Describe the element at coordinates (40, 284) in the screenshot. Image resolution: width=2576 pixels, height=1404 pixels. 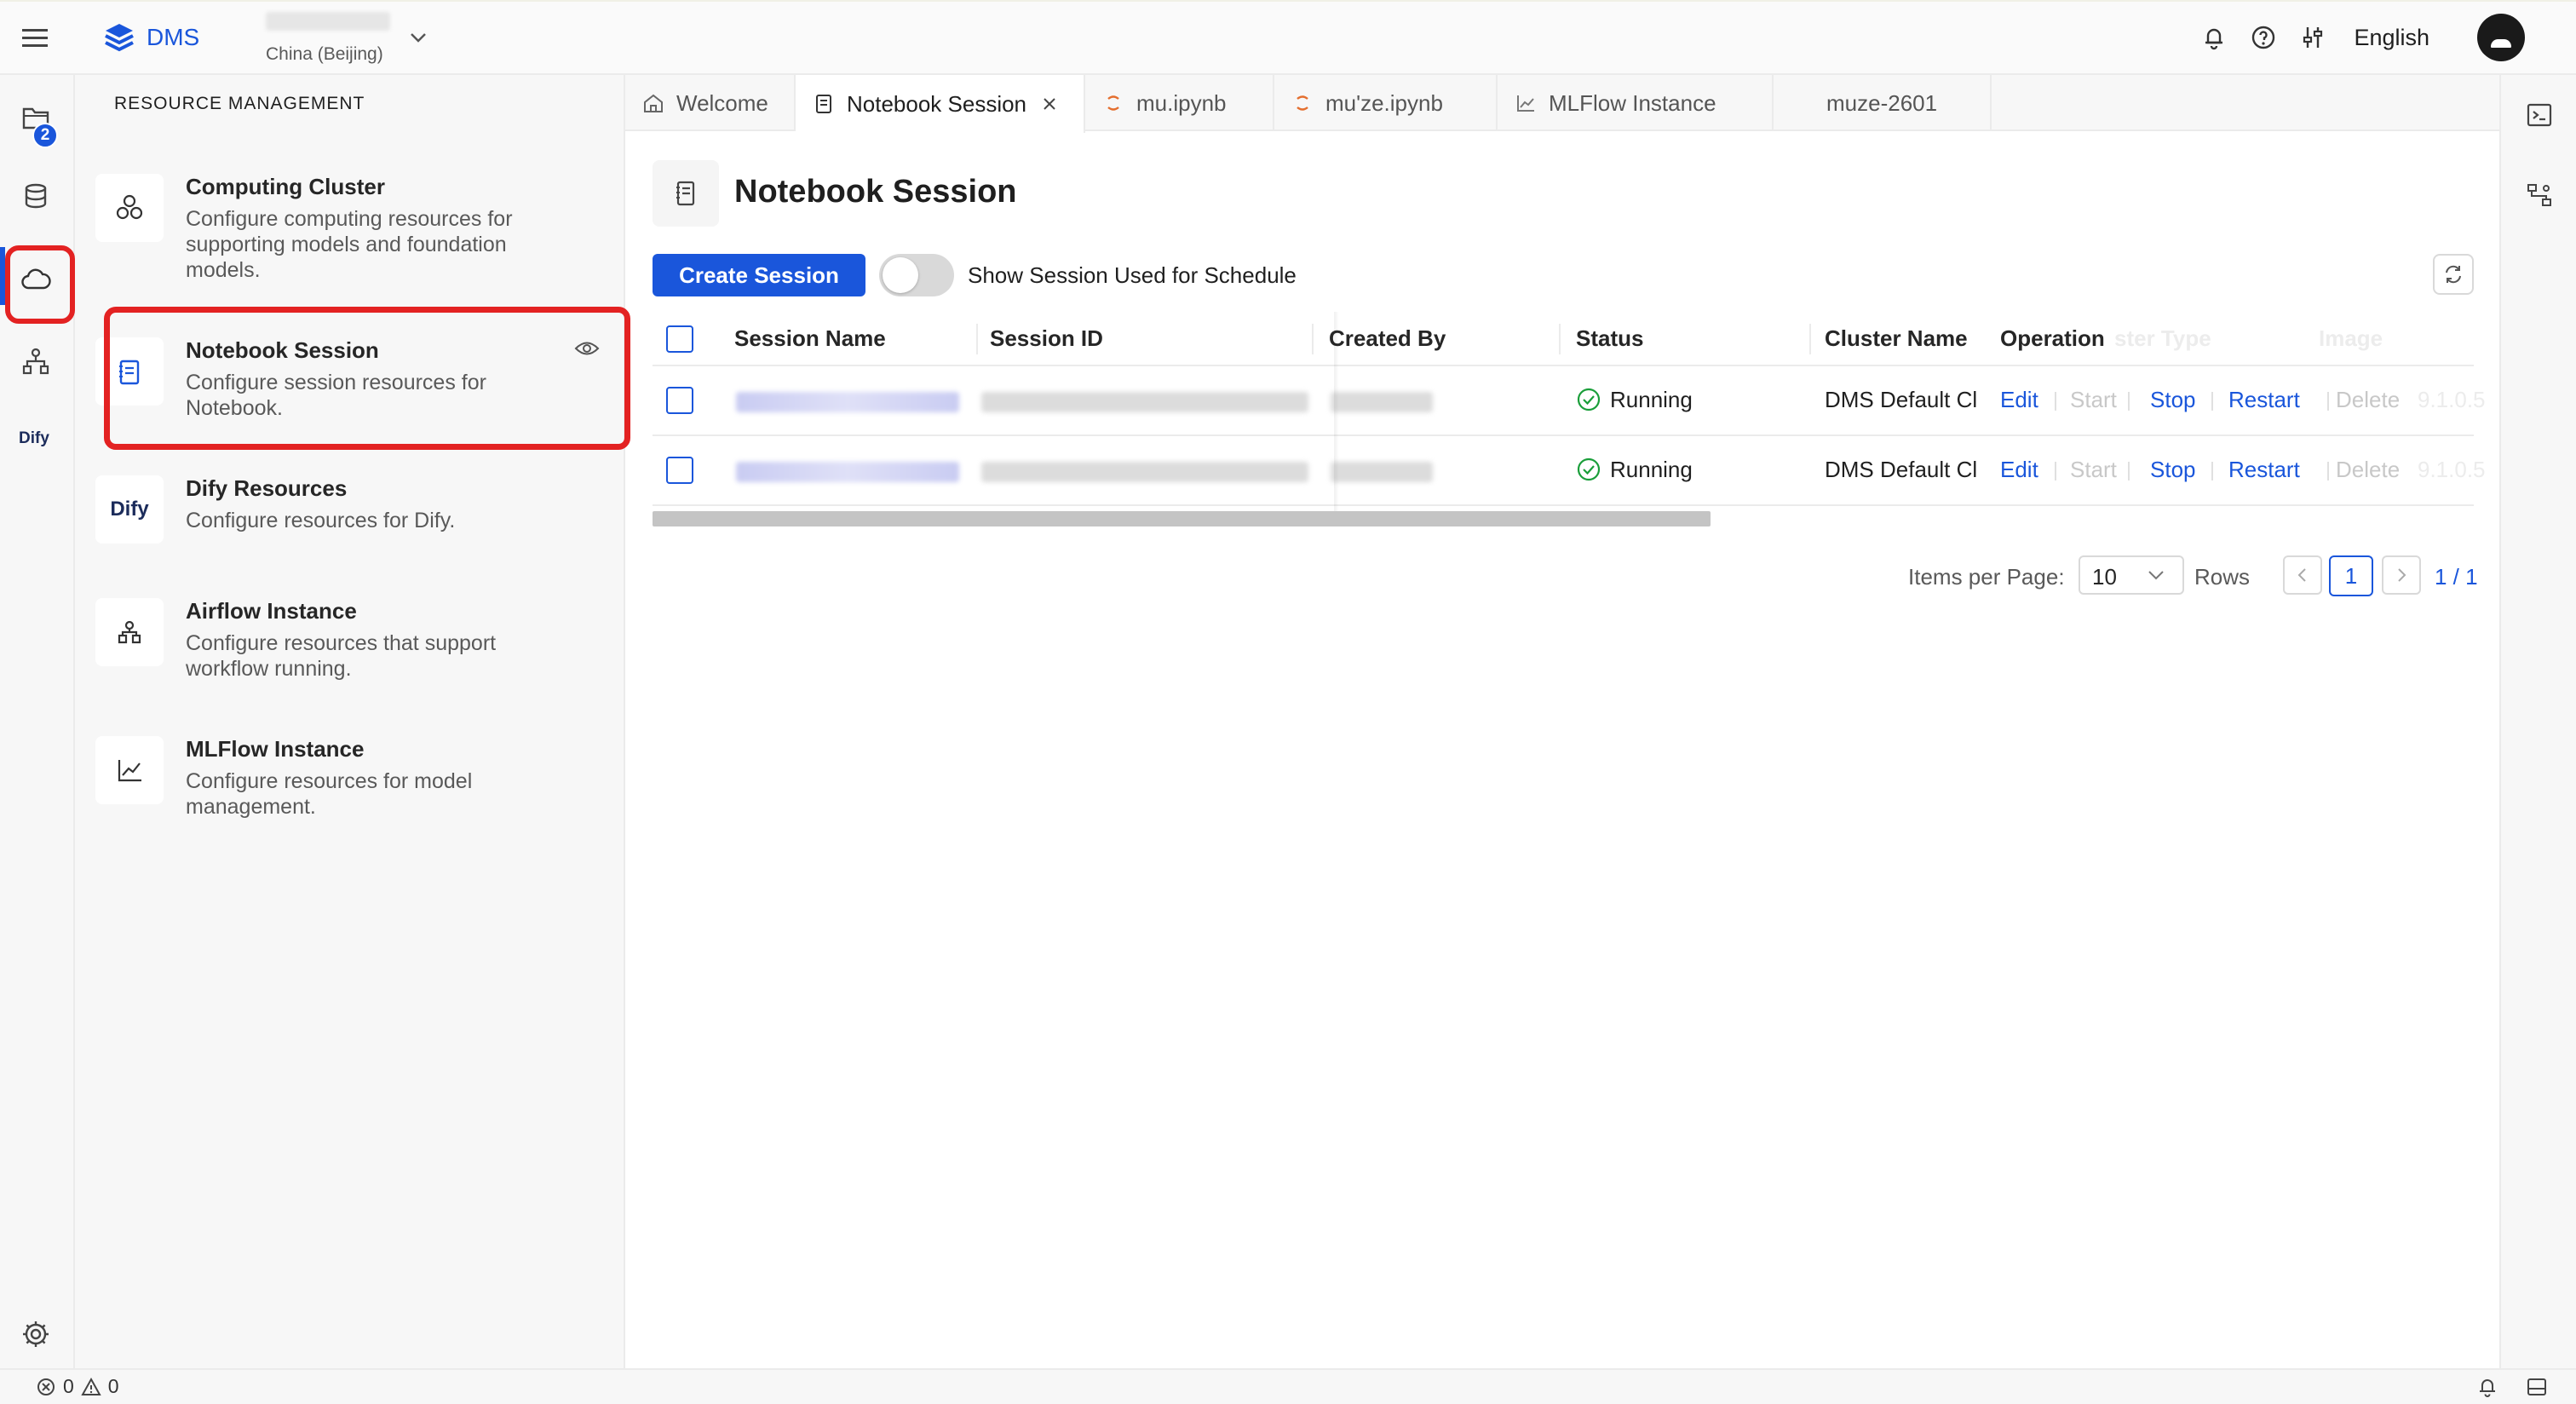
I see `rail-highlight-box` at that location.